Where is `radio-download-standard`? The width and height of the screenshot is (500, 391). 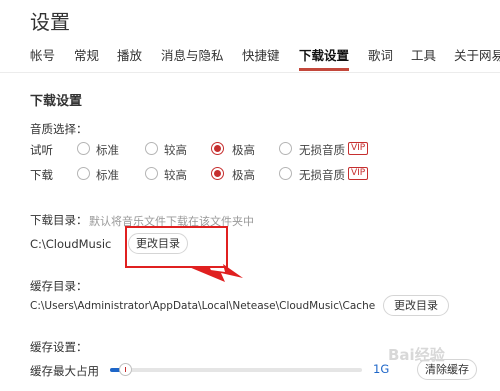
radio-download-standard is located at coordinates (83, 173).